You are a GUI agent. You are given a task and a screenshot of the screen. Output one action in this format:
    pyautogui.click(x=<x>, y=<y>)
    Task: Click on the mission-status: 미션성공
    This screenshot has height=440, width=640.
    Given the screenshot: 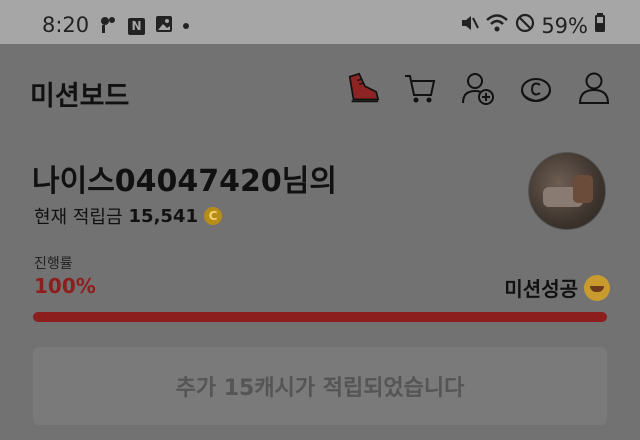 What is the action you would take?
    pyautogui.click(x=557, y=287)
    